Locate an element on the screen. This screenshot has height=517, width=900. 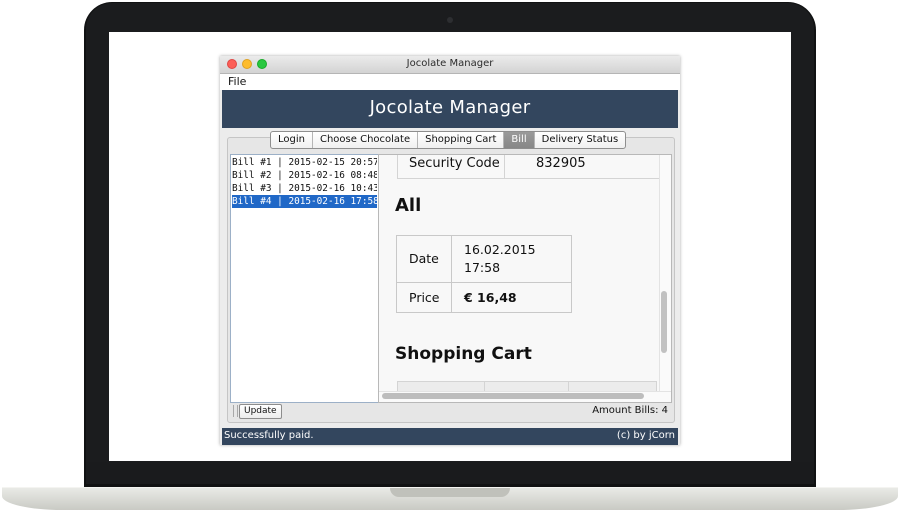
vertical-scrollbar is located at coordinates (665, 273).